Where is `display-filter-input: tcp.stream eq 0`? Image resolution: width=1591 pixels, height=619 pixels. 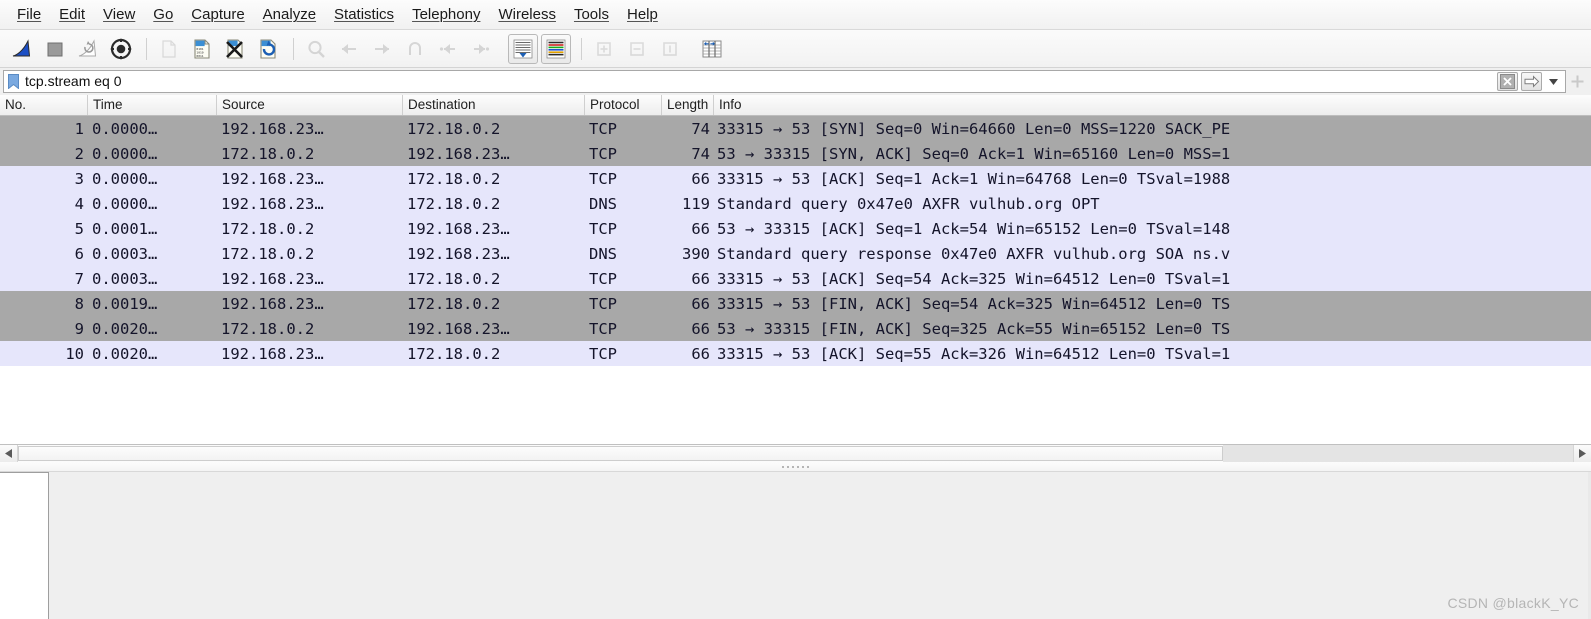
display-filter-input: tcp.stream eq 0 is located at coordinates (784, 81).